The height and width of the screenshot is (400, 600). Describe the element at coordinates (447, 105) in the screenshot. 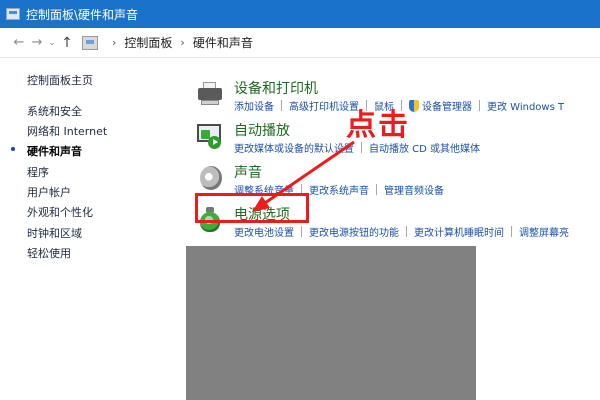

I see `link-device-manager: 设备管理器` at that location.